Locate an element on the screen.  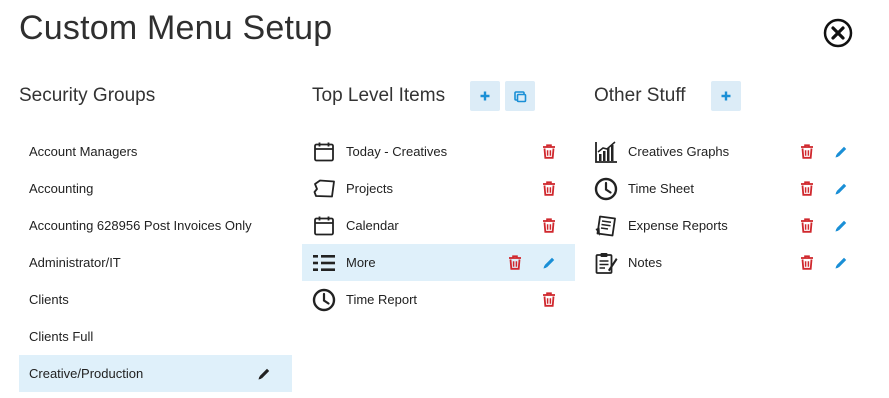
edit-security-group-button is located at coordinates (264, 373).